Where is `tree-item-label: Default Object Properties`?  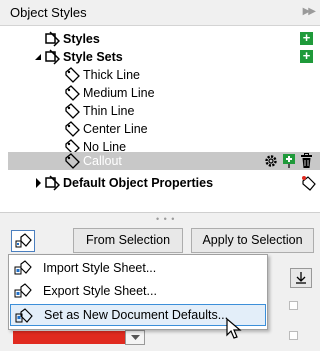
tree-item-label: Default Object Properties is located at coordinates (138, 183).